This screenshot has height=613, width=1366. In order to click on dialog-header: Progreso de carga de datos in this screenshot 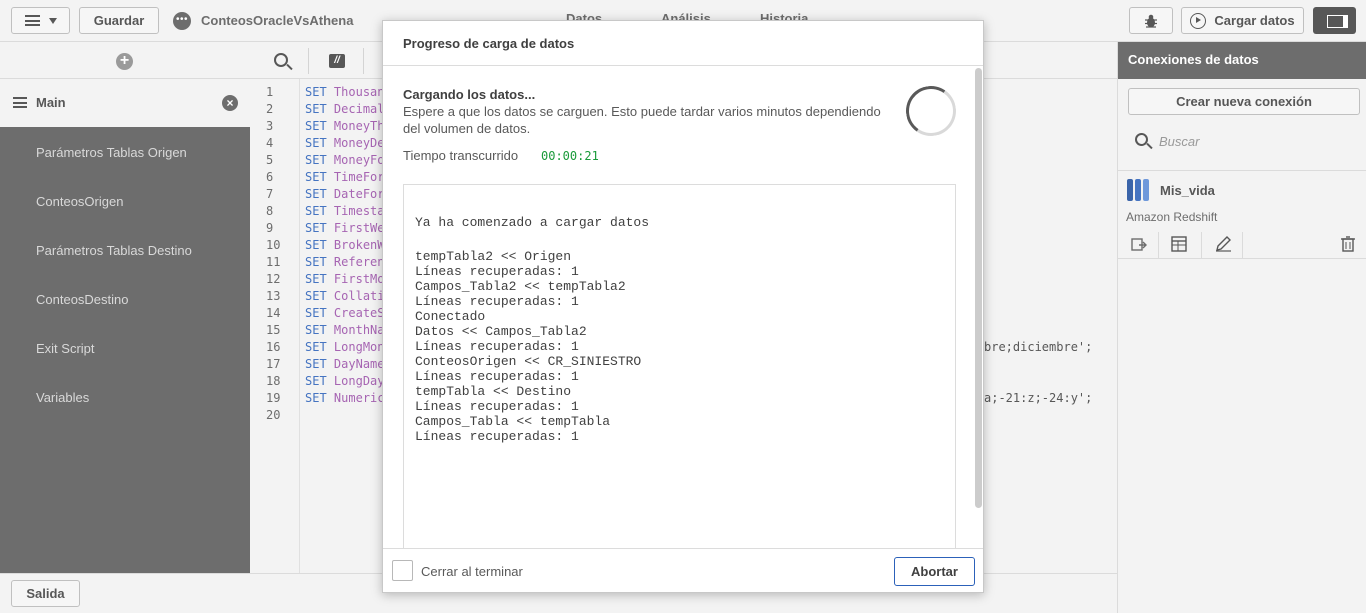, I will do `click(683, 43)`.